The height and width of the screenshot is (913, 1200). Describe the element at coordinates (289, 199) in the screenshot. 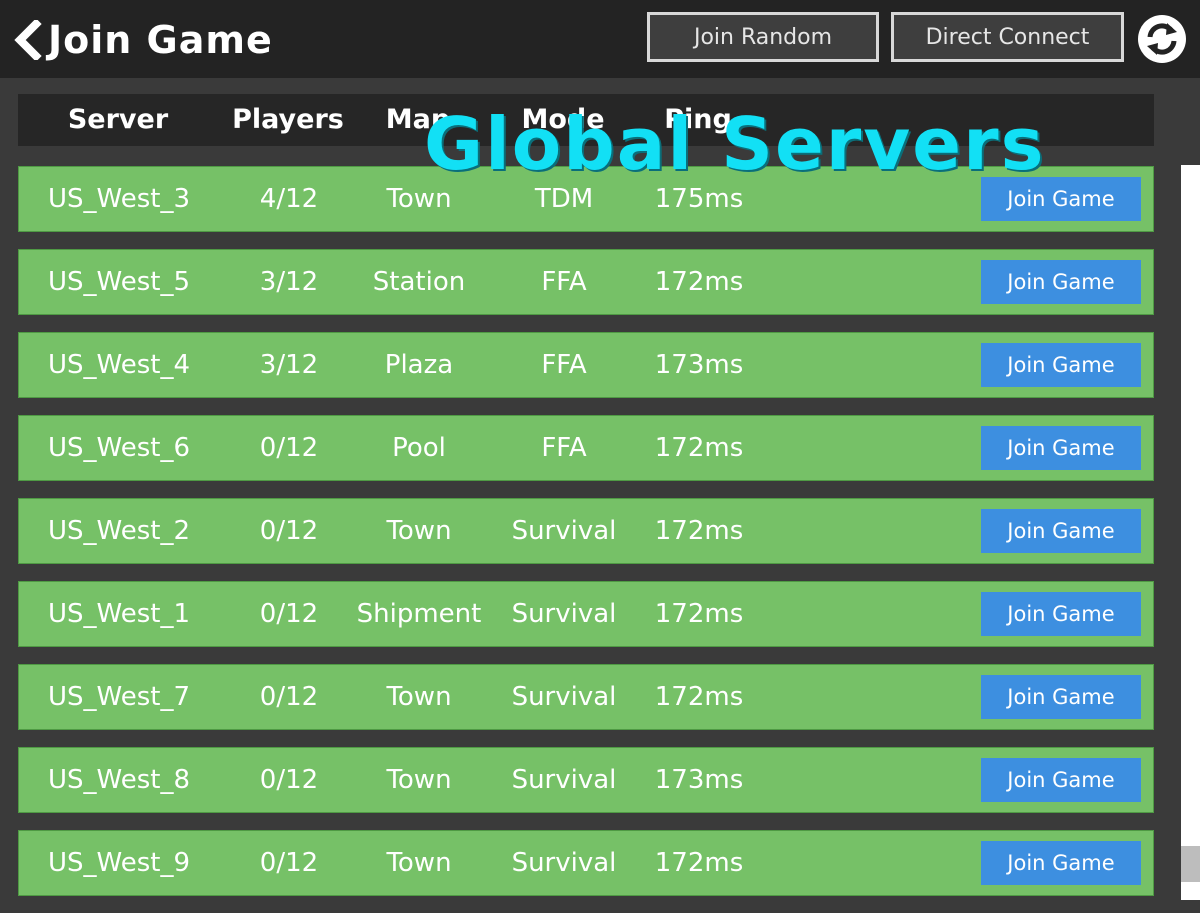

I see `player-count: 4/12` at that location.